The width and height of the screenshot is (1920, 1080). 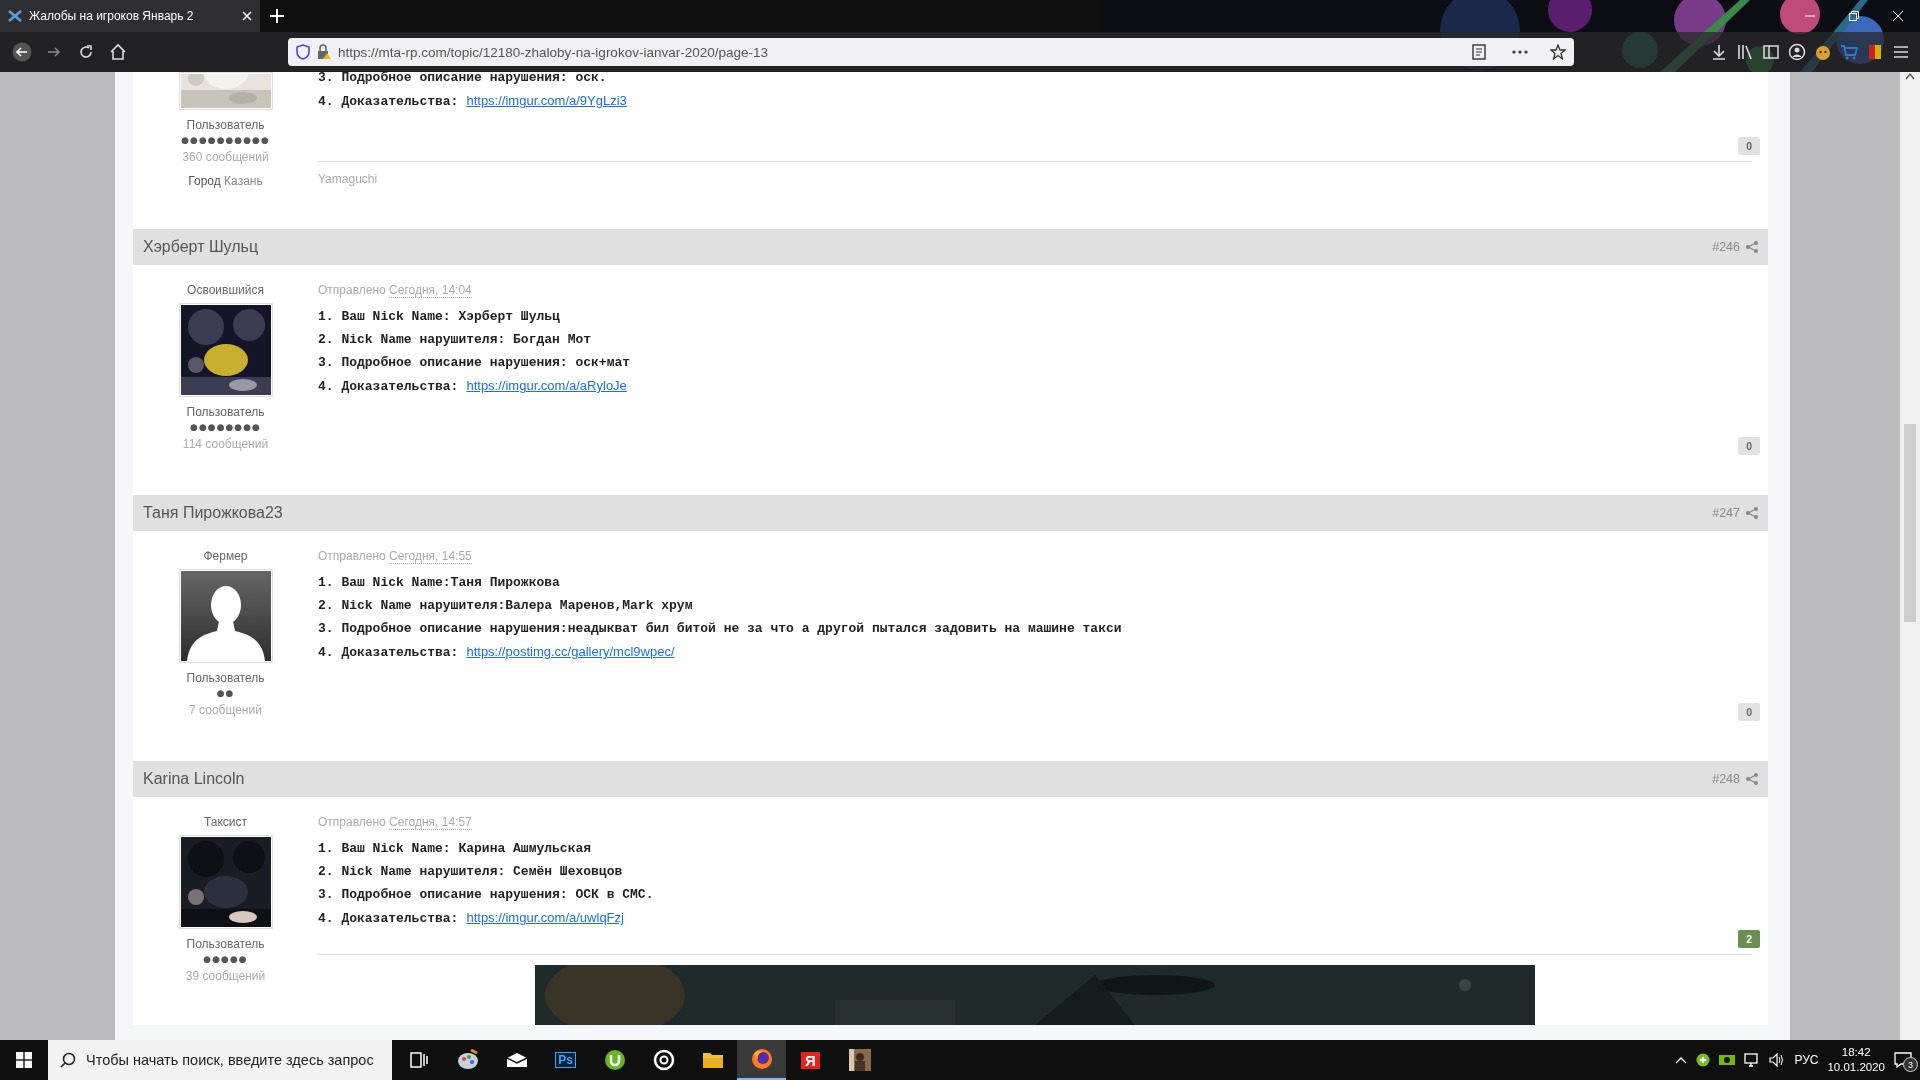 I want to click on taskbar-app: Ps, so click(x=565, y=1060).